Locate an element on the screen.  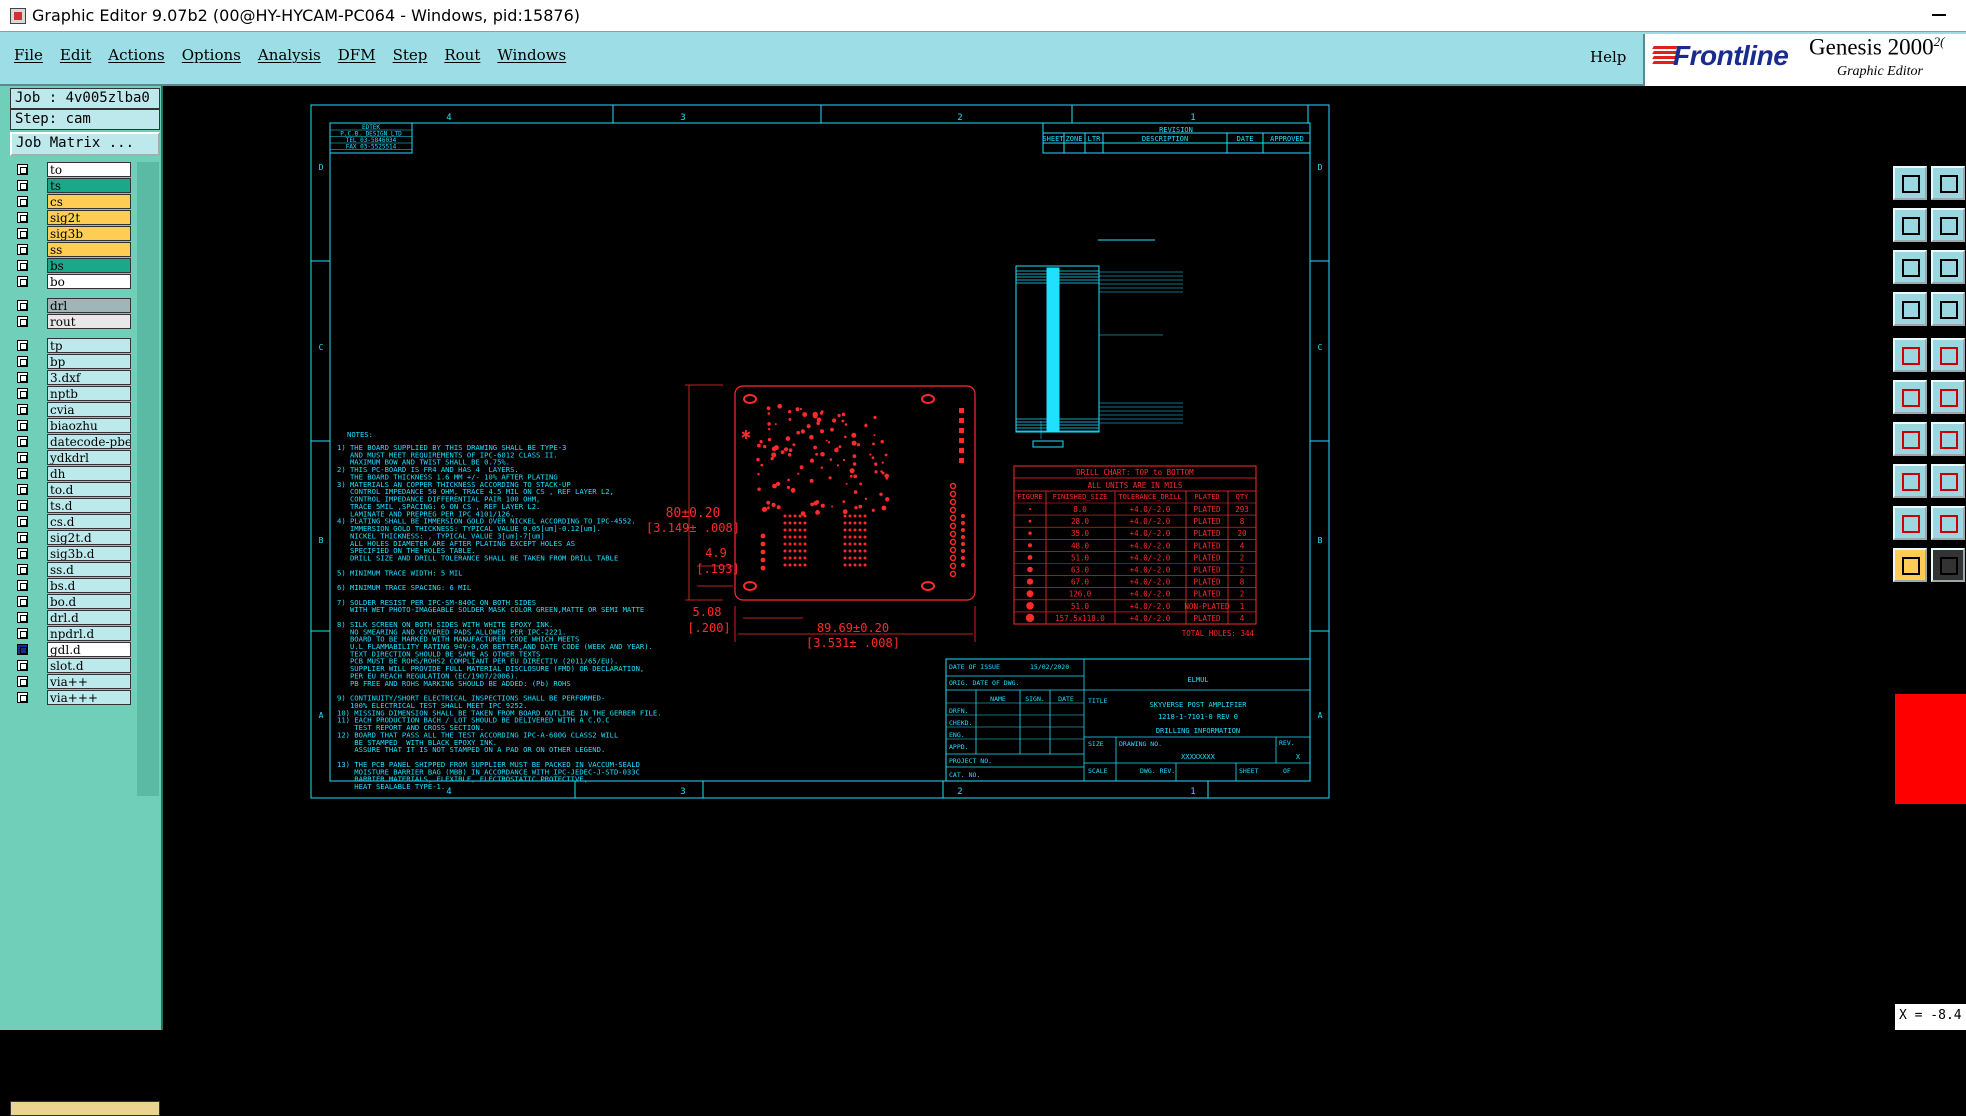
grid-button is located at coordinates (1948, 309).